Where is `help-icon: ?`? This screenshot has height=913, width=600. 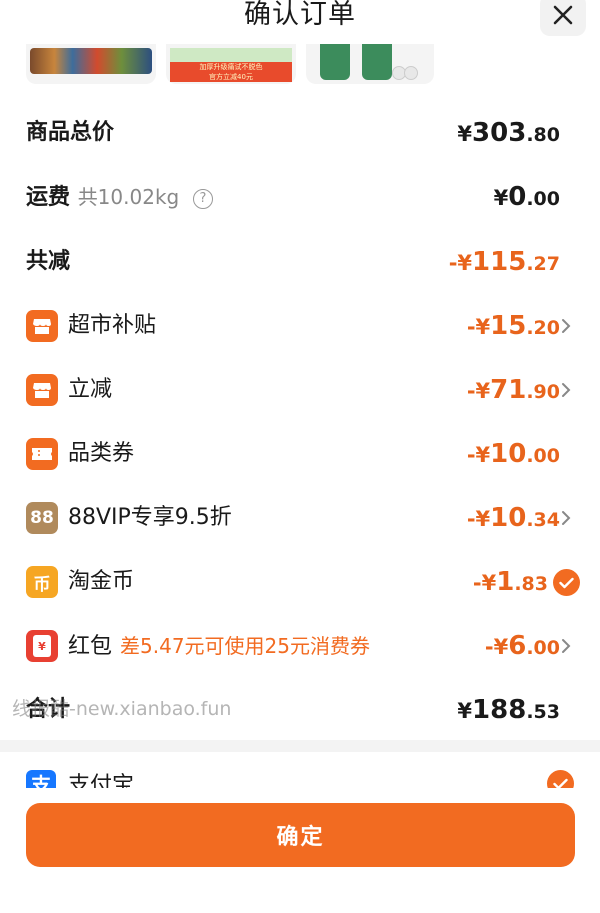 help-icon: ? is located at coordinates (202, 199).